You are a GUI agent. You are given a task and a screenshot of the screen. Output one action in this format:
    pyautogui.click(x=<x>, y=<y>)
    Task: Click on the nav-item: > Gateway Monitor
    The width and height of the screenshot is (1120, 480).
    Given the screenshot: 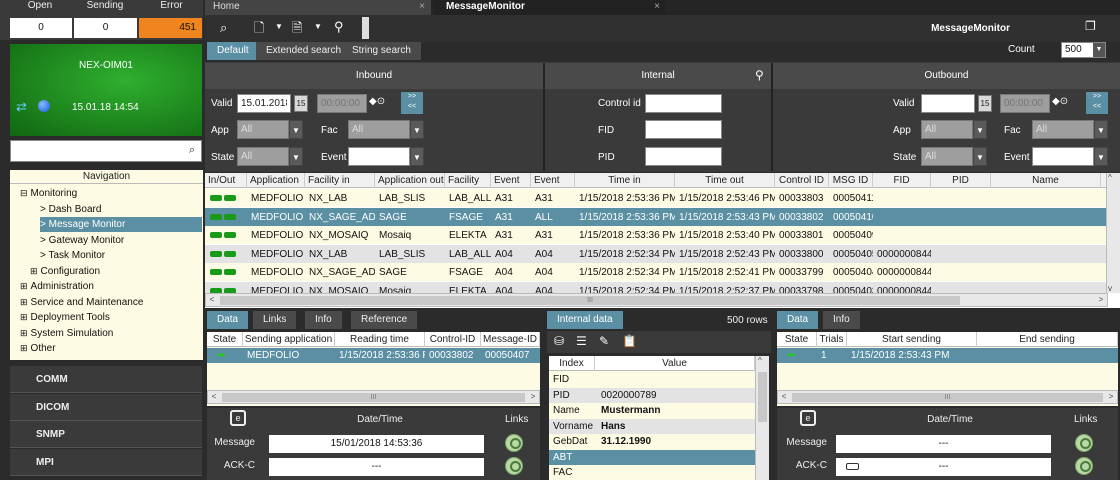 What is the action you would take?
    pyautogui.click(x=82, y=240)
    